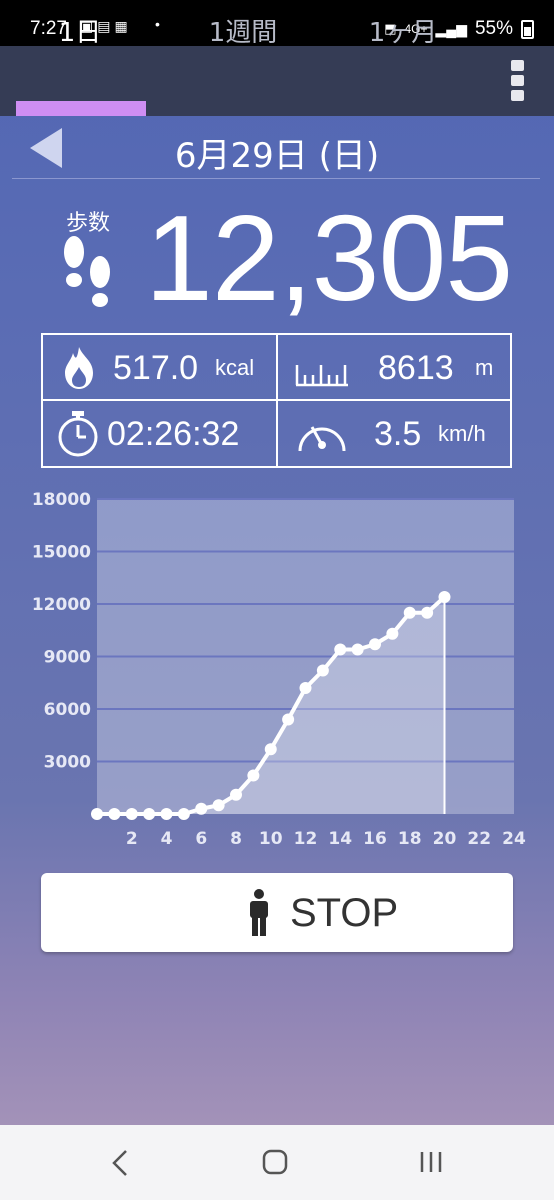 The image size is (554, 1200). I want to click on active-tab-indicator, so click(81, 108).